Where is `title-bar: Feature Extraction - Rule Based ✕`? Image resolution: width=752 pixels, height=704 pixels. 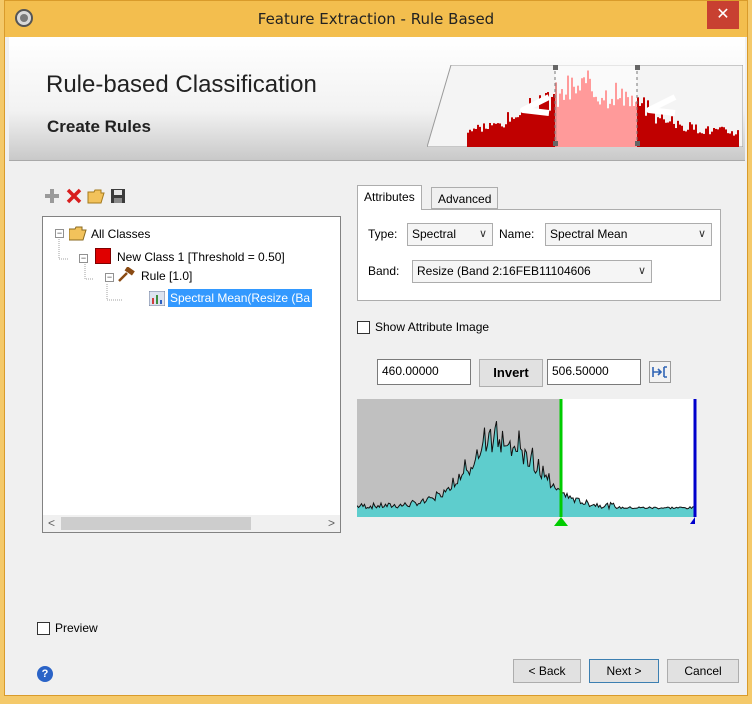
title-bar: Feature Extraction - Rule Based ✕ is located at coordinates (376, 19).